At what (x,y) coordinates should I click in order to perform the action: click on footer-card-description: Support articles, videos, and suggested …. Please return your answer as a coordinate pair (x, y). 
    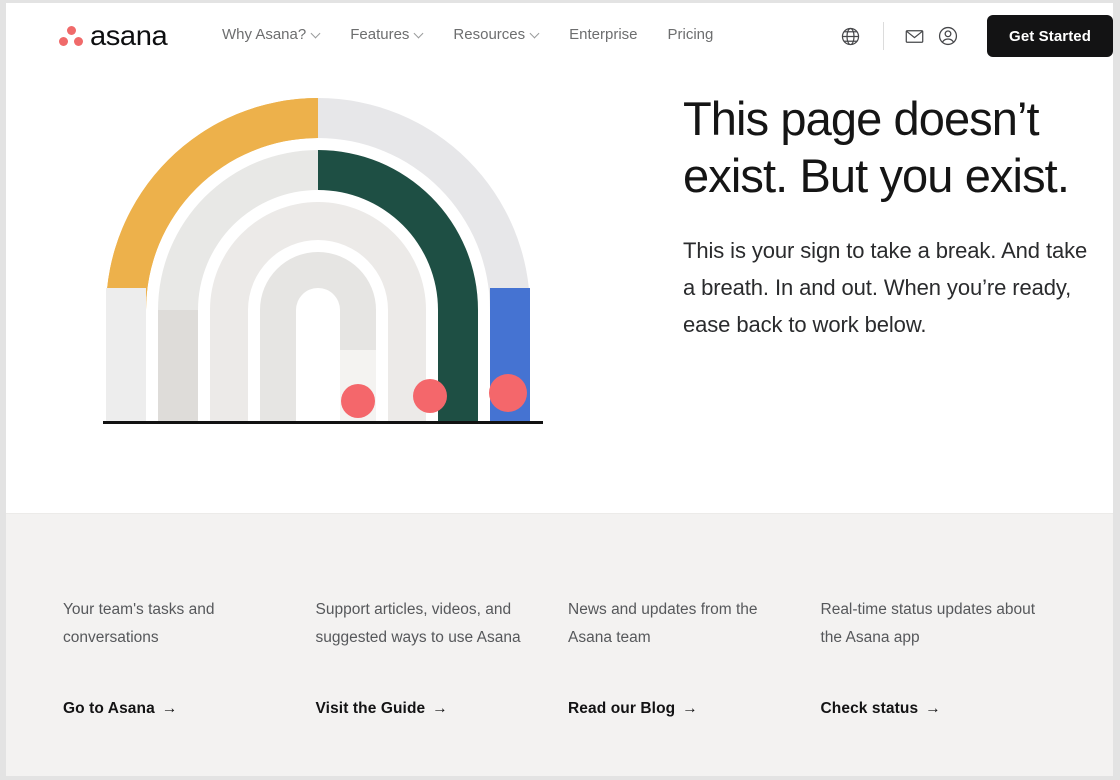
    Looking at the image, I should click on (418, 623).